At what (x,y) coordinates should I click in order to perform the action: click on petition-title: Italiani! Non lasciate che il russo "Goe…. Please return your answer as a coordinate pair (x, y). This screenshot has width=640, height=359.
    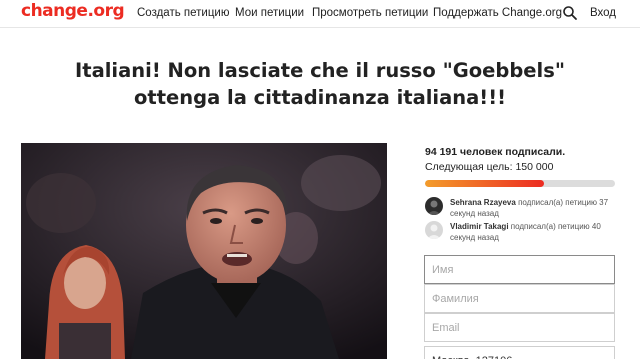
    Looking at the image, I should click on (320, 84).